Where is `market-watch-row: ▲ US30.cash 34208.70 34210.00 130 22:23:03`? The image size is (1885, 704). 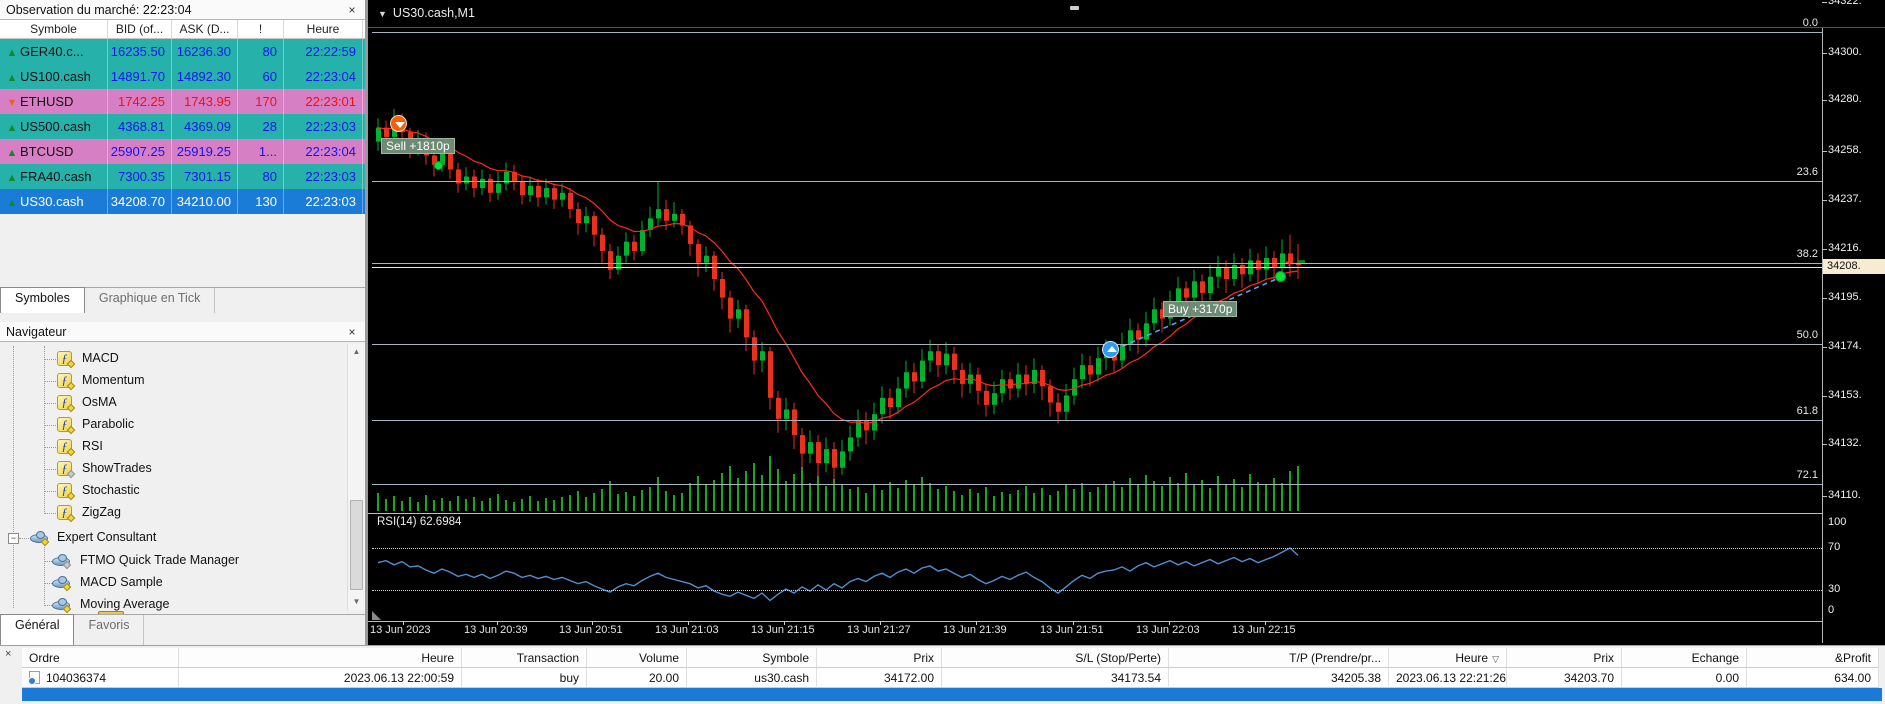 market-watch-row: ▲ US30.cash 34208.70 34210.00 130 22:23:03 is located at coordinates (182, 201).